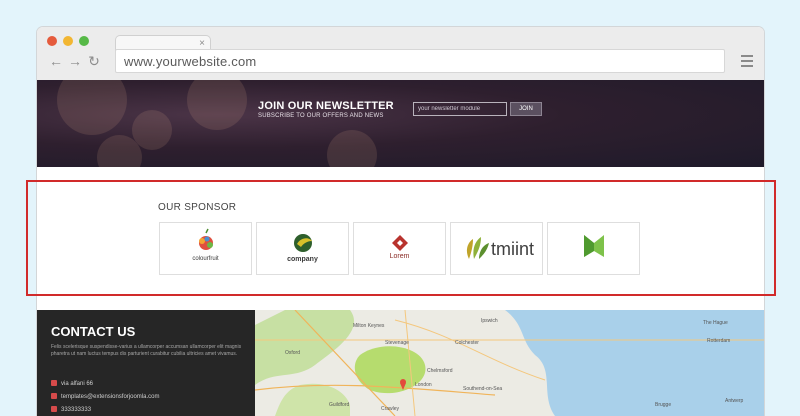 This screenshot has height=416, width=800. Describe the element at coordinates (420, 61) in the screenshot. I see `address-bar: www.yourwebsite.com` at that location.